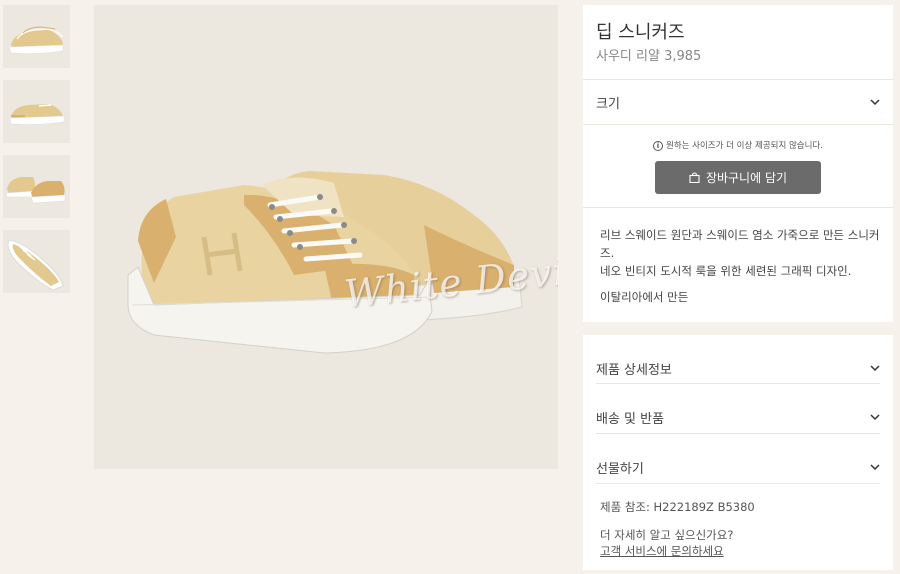  Describe the element at coordinates (666, 551) in the screenshot. I see `customer-service-link: 고객 서비스에 문의하세요` at that location.